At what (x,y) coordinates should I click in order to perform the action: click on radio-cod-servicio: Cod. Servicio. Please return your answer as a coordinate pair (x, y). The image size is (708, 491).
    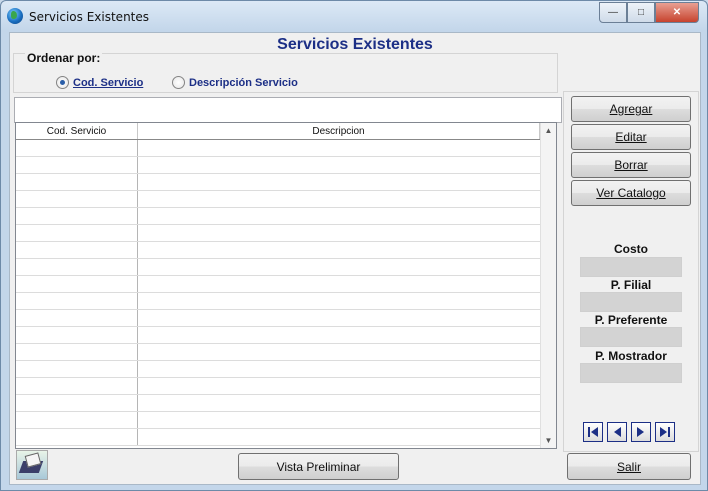
    Looking at the image, I should click on (99, 82).